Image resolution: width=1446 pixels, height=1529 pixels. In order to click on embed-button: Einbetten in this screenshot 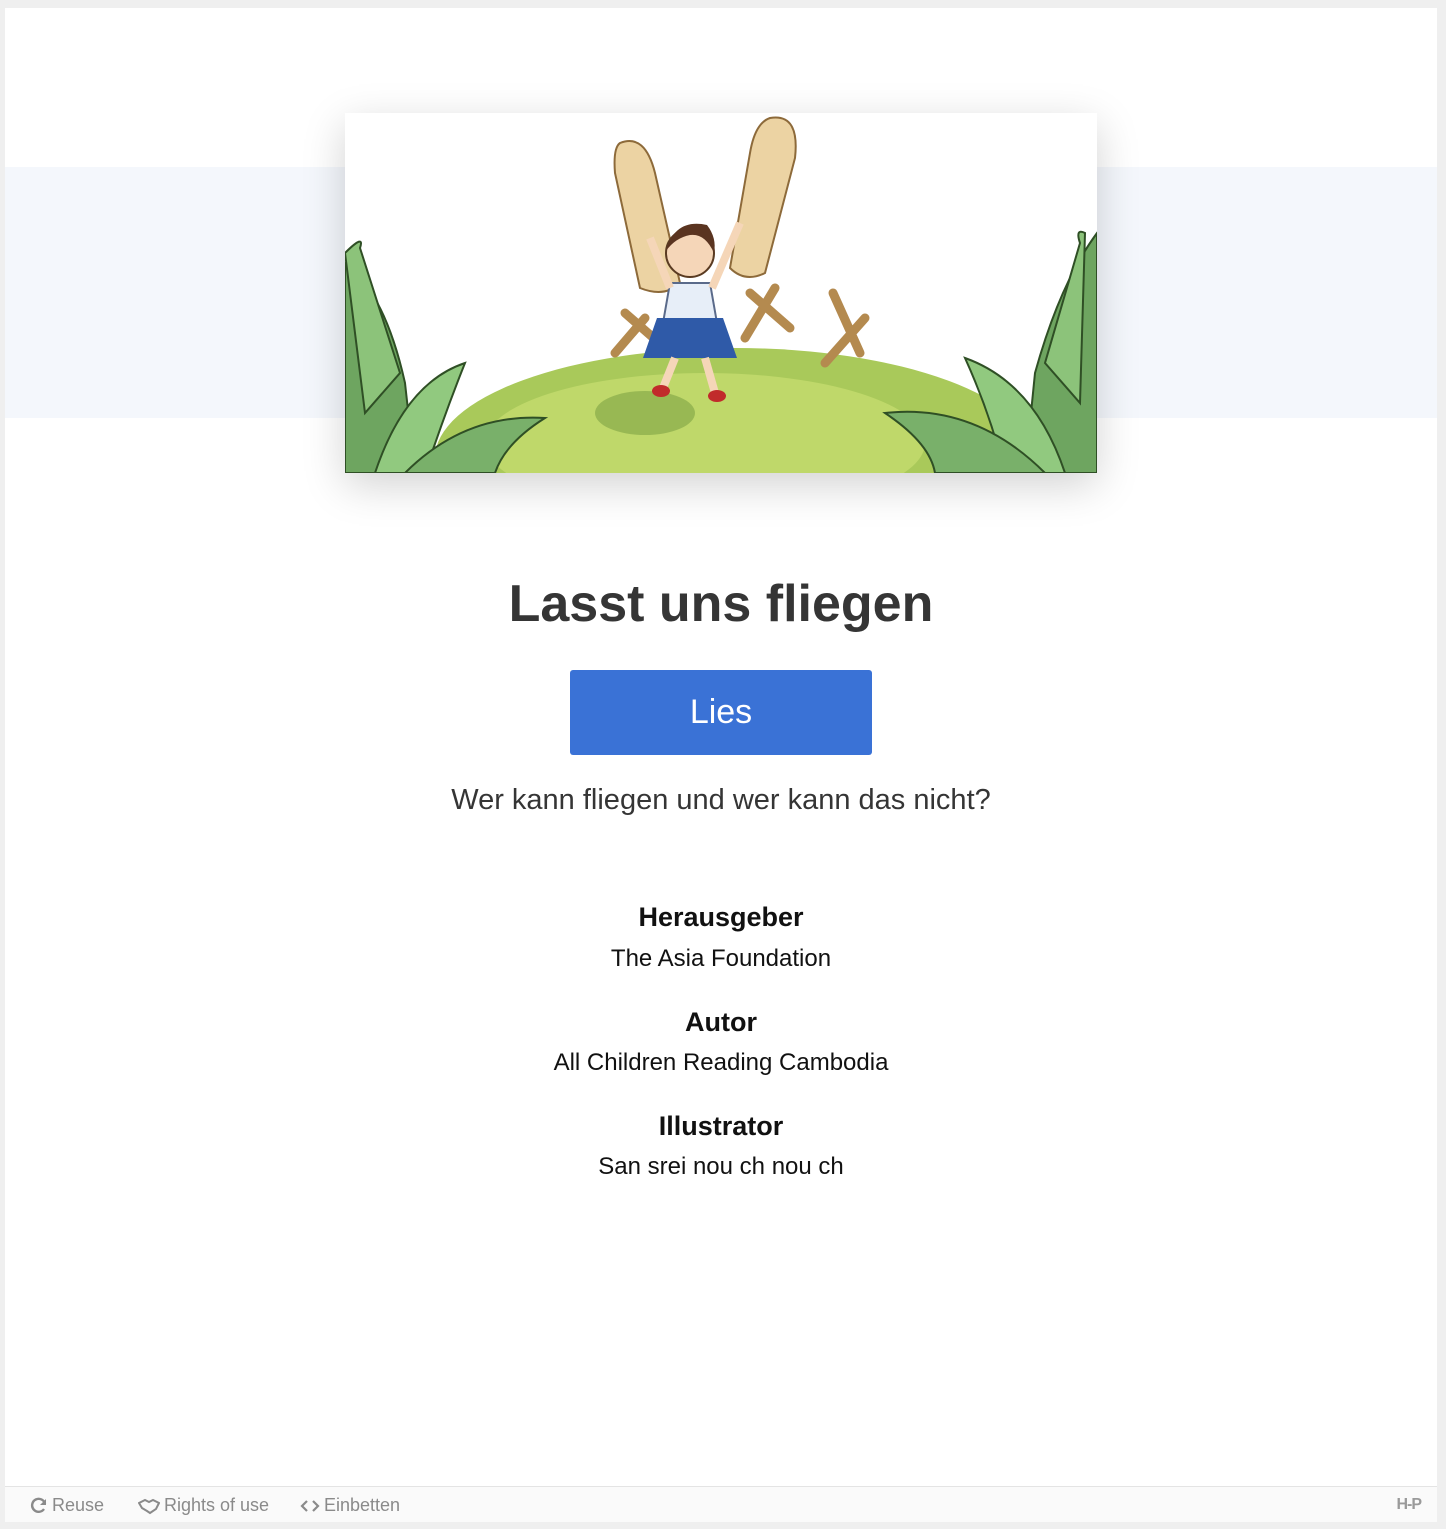, I will do `click(350, 1505)`.